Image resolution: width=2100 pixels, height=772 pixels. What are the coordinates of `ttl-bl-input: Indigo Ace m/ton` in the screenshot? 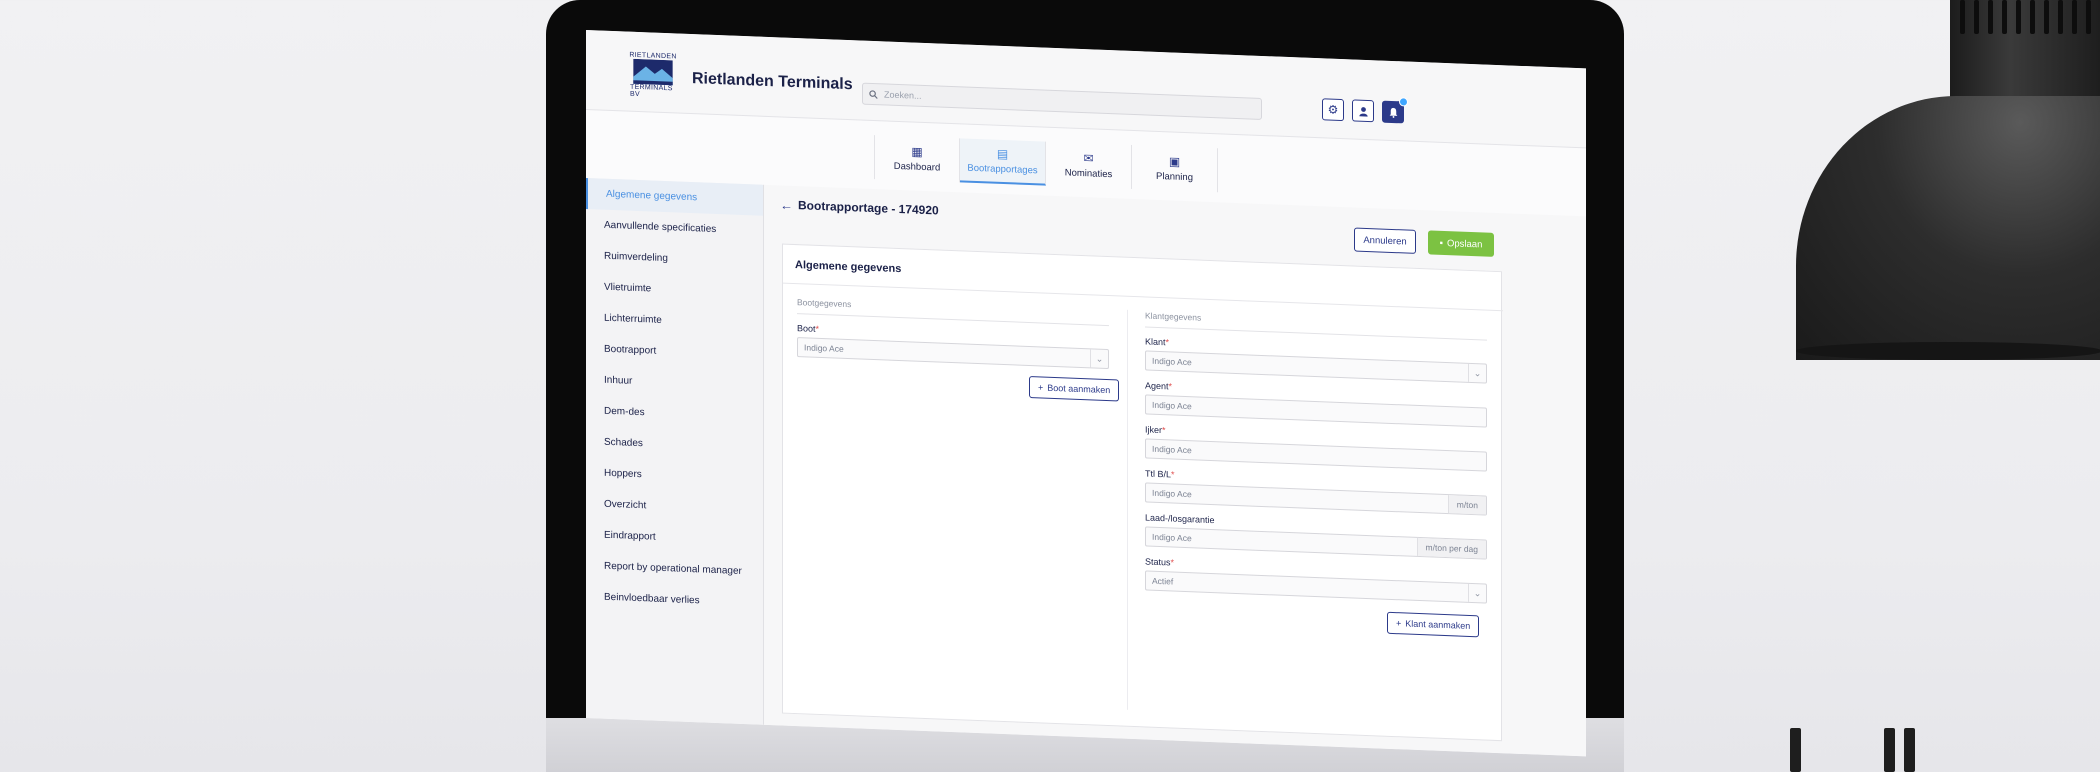 It's located at (1316, 499).